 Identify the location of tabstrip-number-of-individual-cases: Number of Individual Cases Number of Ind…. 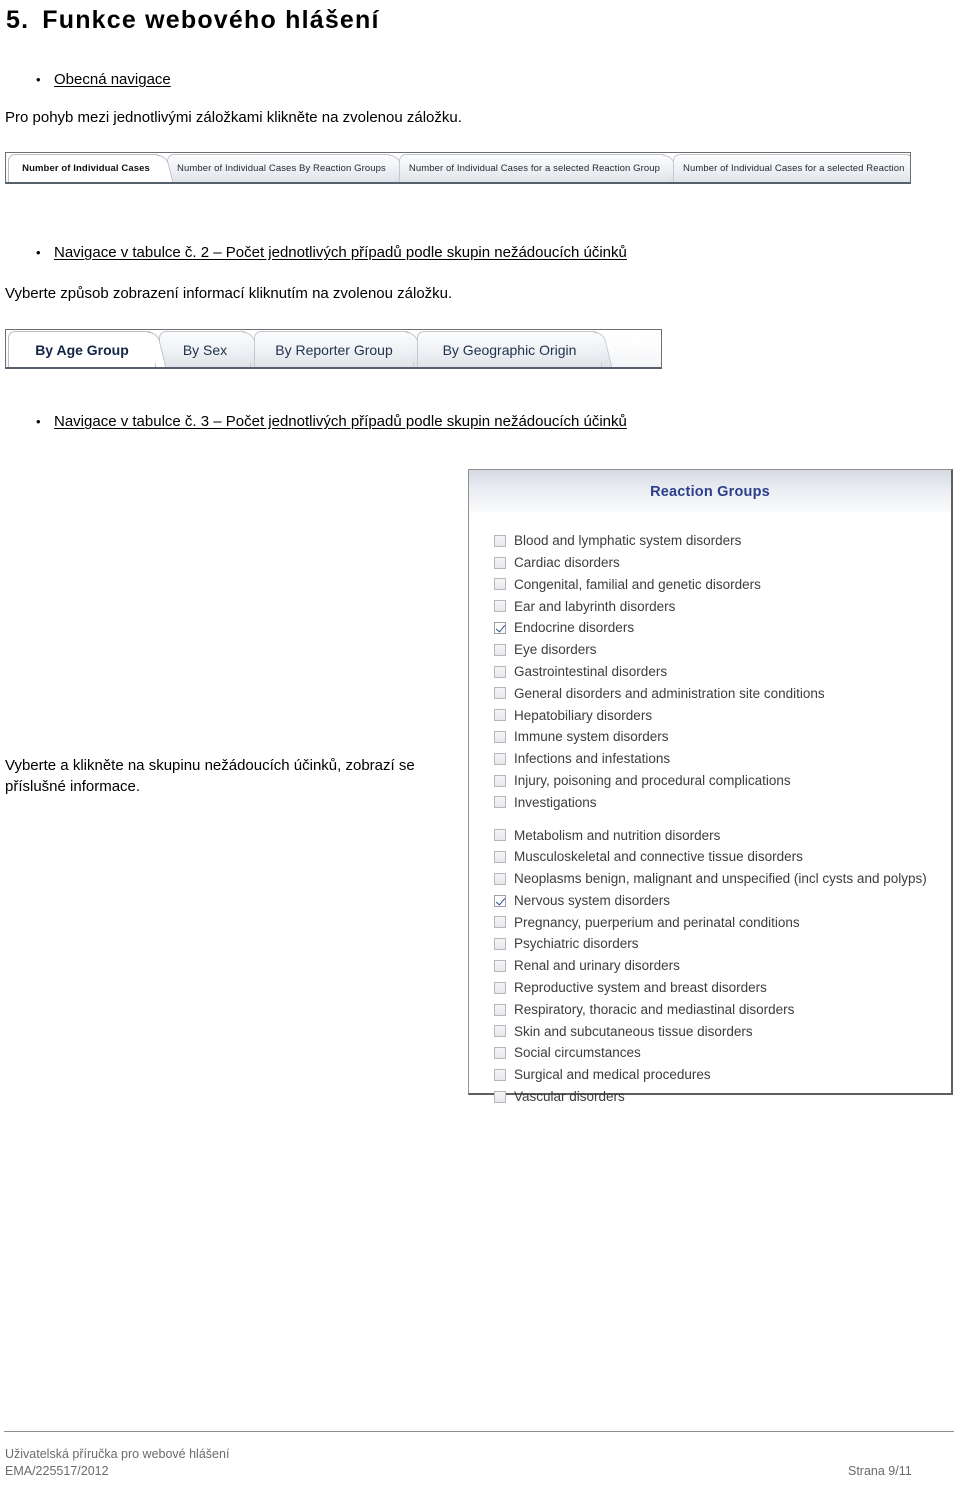
(458, 168).